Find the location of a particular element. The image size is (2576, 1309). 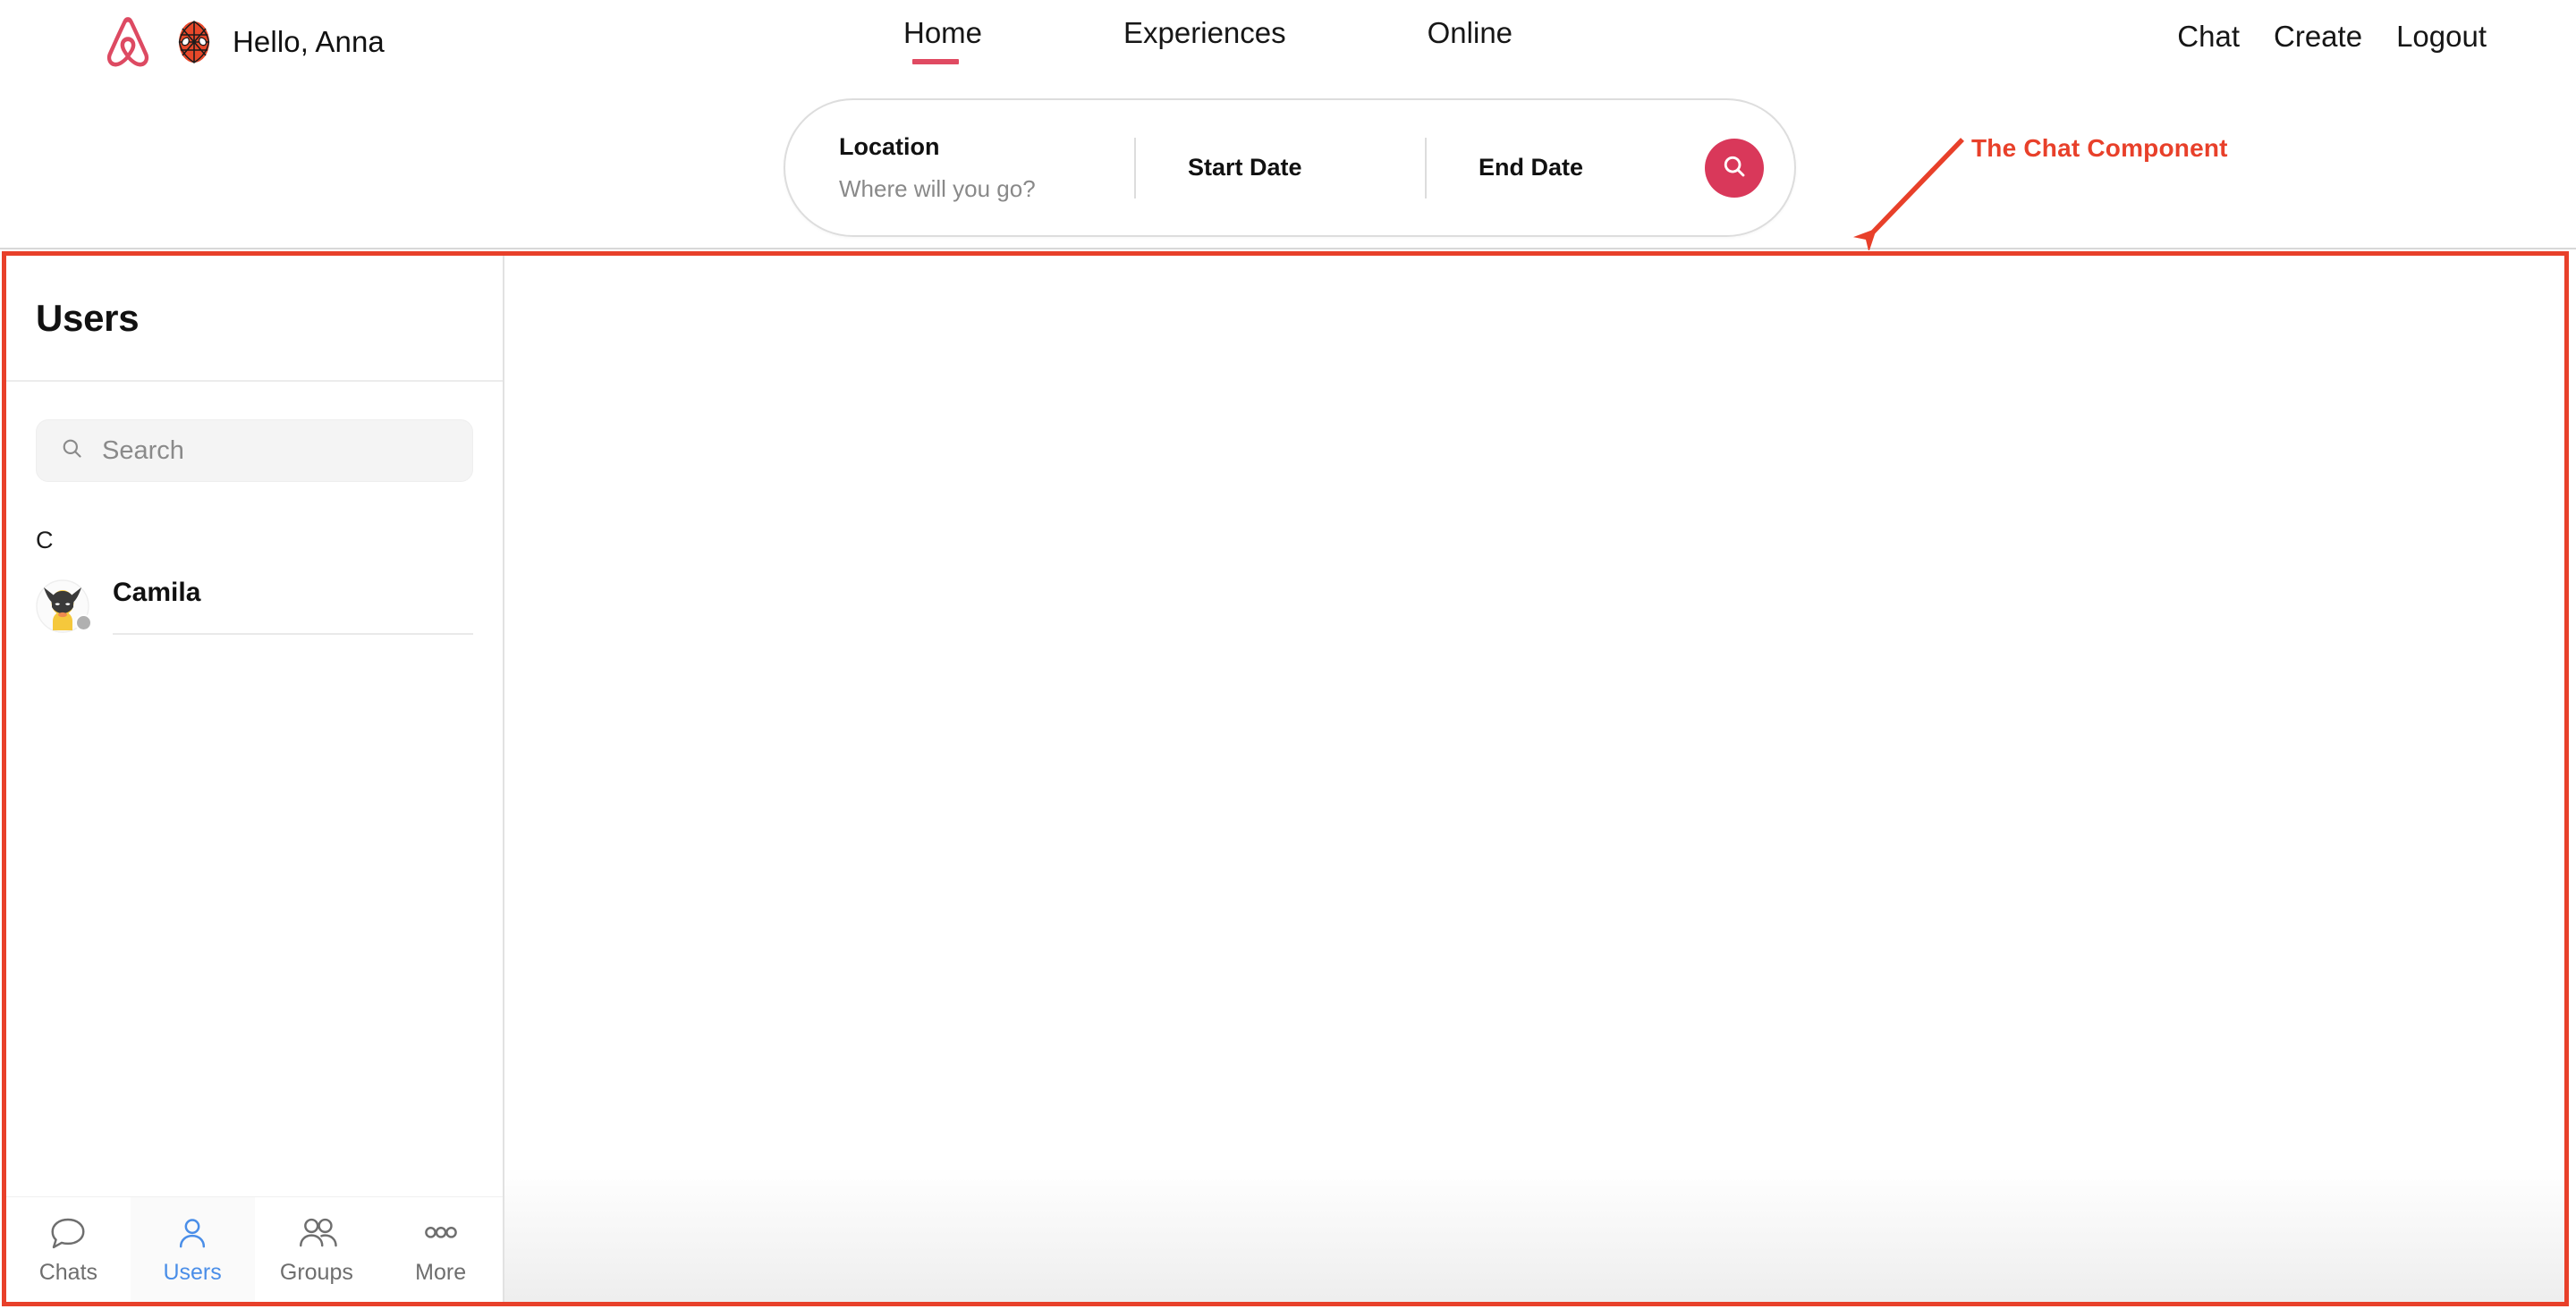

start-date-label: Start Date is located at coordinates (1245, 167).